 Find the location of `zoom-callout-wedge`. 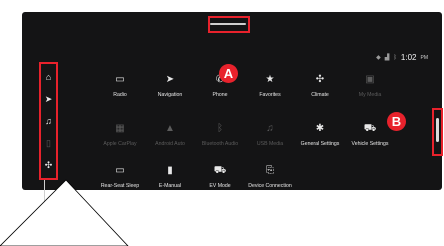

zoom-callout-wedge is located at coordinates (64, 212).